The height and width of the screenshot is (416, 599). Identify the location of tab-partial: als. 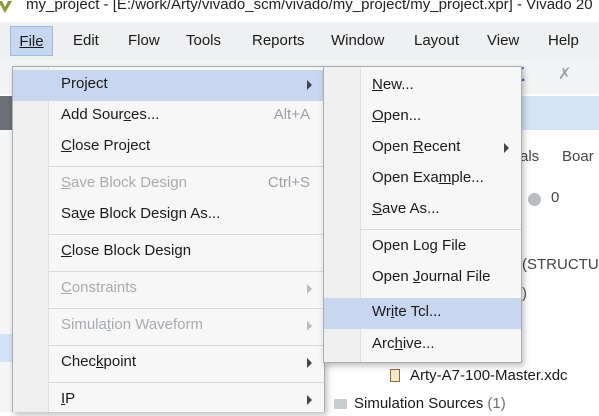
(529, 156).